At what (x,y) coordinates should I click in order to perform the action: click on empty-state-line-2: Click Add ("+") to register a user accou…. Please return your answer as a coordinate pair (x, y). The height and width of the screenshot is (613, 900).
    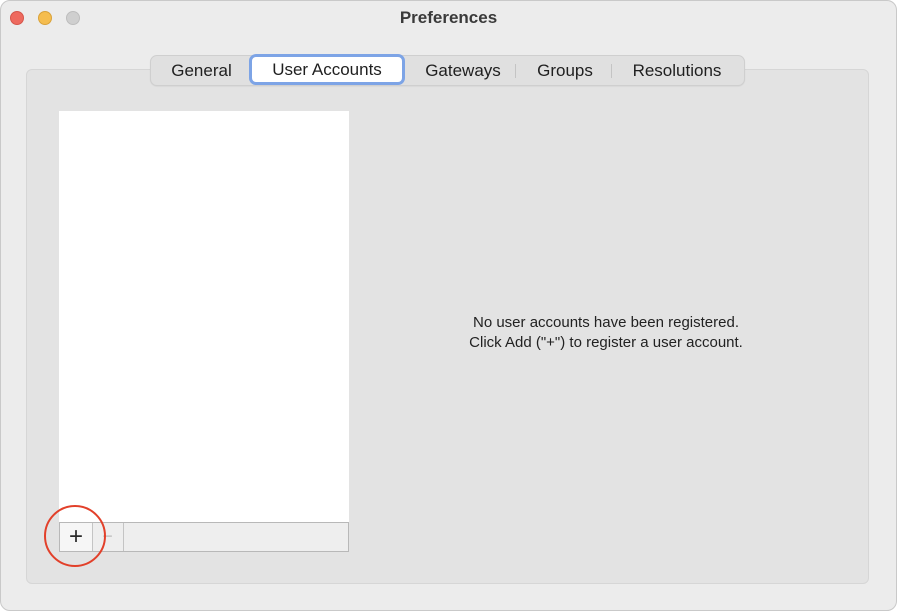
    Looking at the image, I should click on (606, 342).